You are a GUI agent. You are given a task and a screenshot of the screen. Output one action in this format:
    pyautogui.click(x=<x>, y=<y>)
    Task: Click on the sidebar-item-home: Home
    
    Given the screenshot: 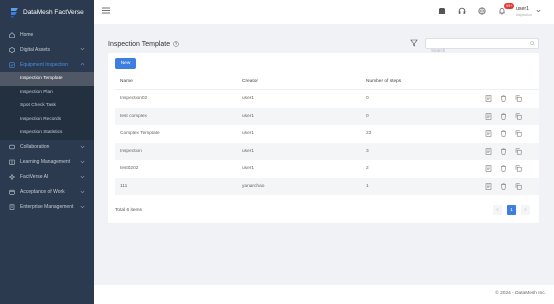 What is the action you would take?
    pyautogui.click(x=47, y=34)
    